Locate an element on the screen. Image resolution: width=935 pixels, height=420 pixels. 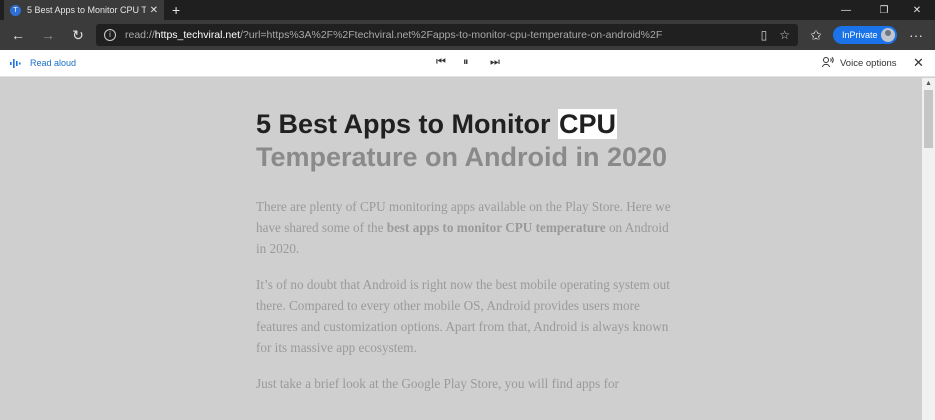
inprivate-label: InPrivate is located at coordinates (860, 35).